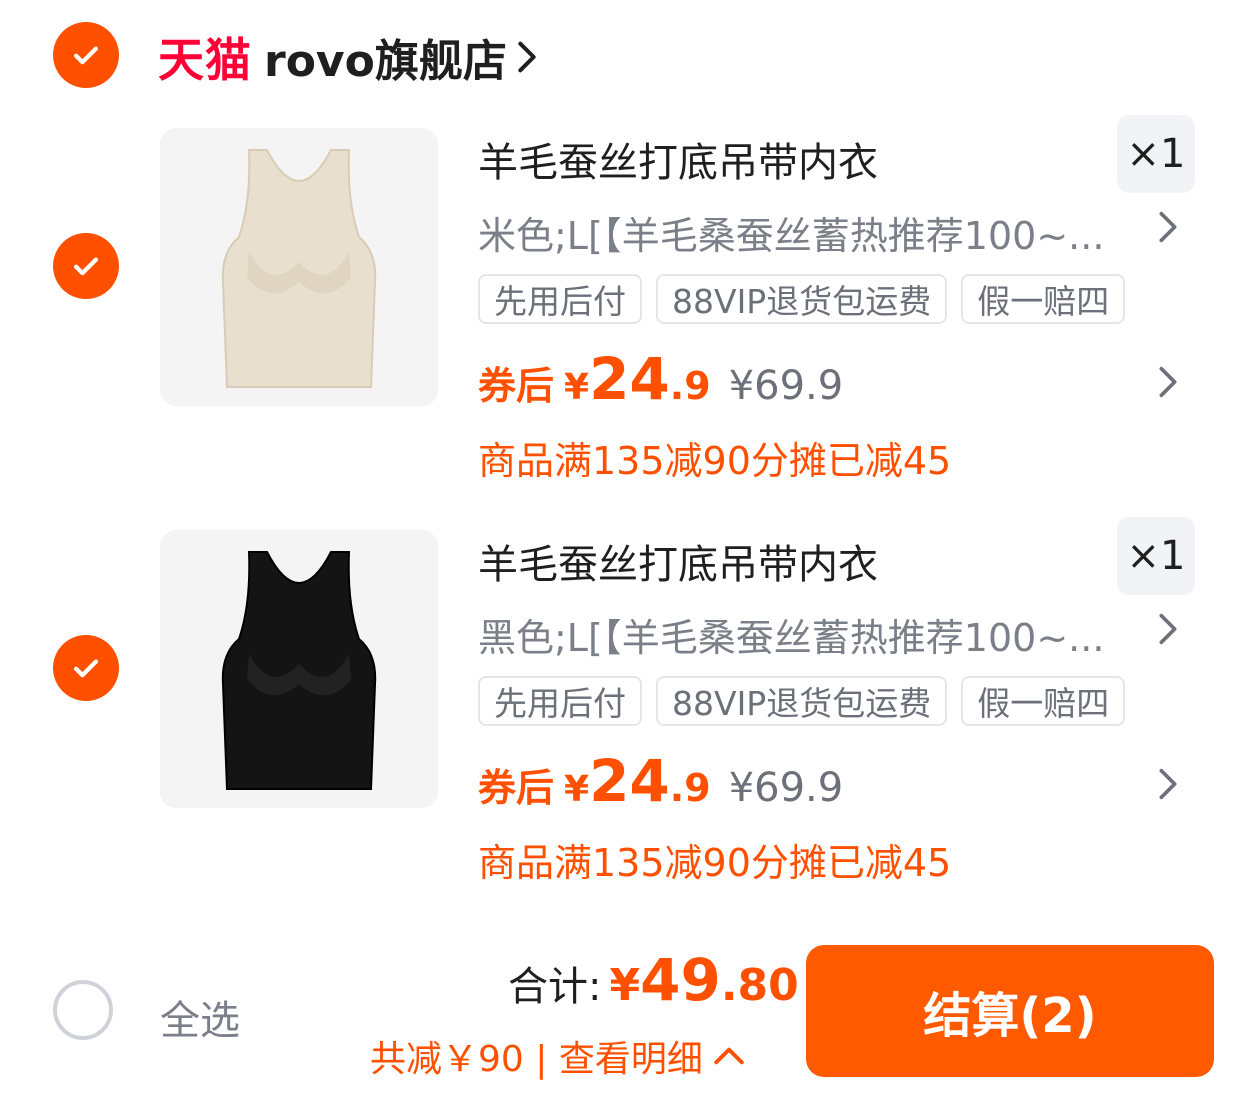 This screenshot has height=1103, width=1242. I want to click on select-all-checkbox, so click(83, 1010).